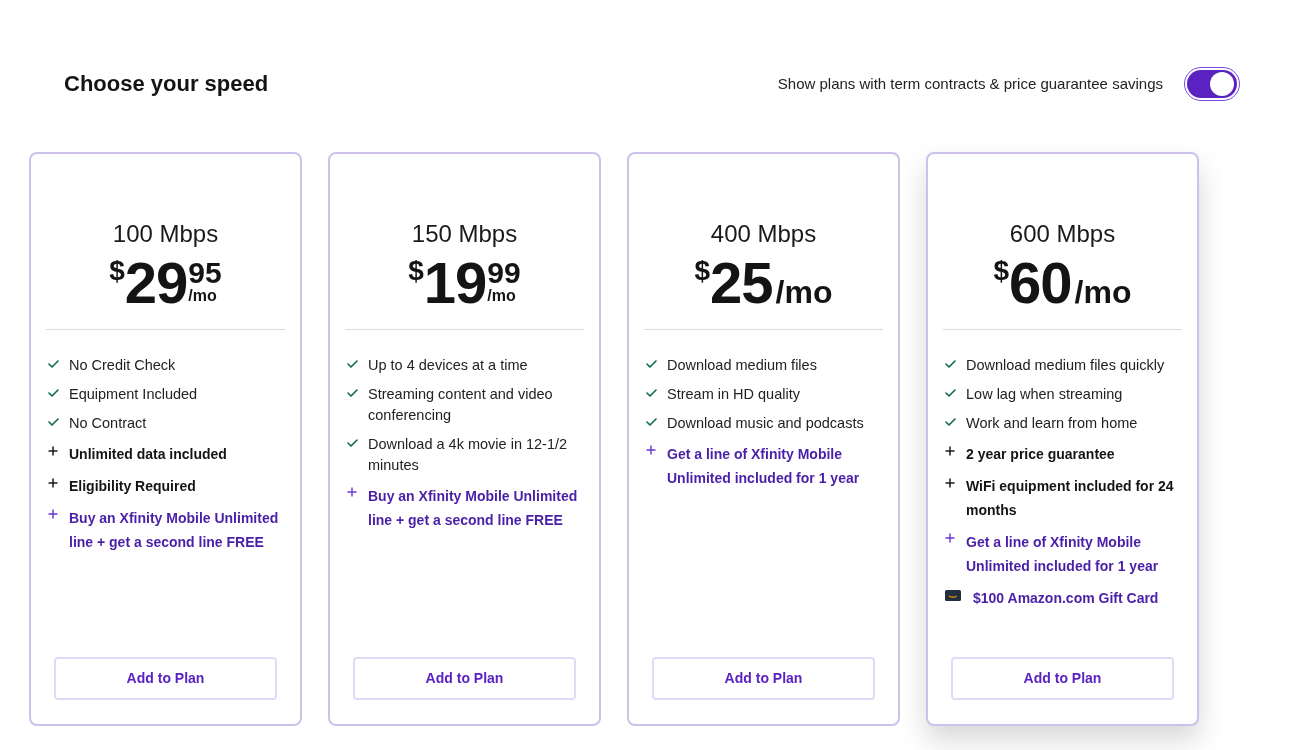 This screenshot has height=750, width=1301. I want to click on speed-label: 600 Mbps, so click(1062, 234).